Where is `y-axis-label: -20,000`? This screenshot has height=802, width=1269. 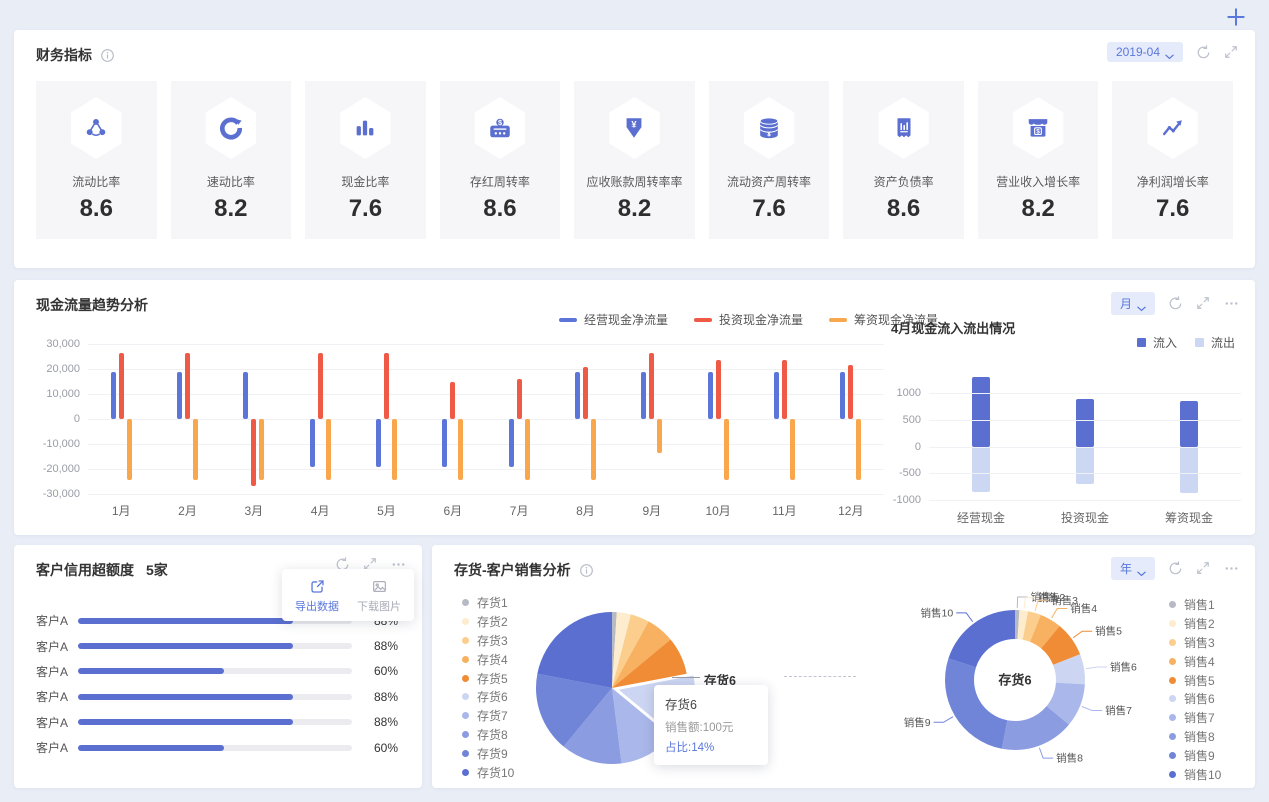
y-axis-label: -20,000 is located at coordinates (61, 469).